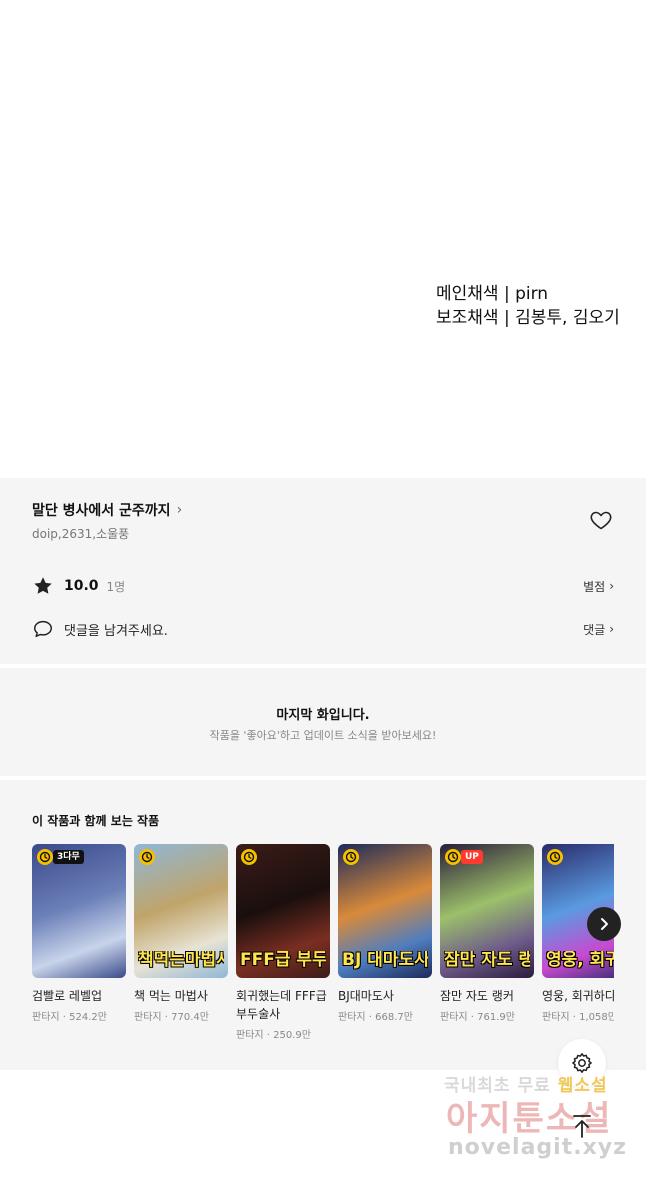 This screenshot has height=1185, width=646. What do you see at coordinates (283, 911) in the screenshot?
I see `recommendation-cover: FFF급 부두술사` at bounding box center [283, 911].